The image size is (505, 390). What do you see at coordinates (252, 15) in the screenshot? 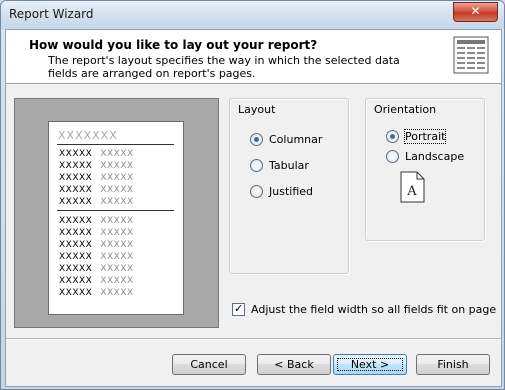
I see `title-bar: Report Wizard ✕` at bounding box center [252, 15].